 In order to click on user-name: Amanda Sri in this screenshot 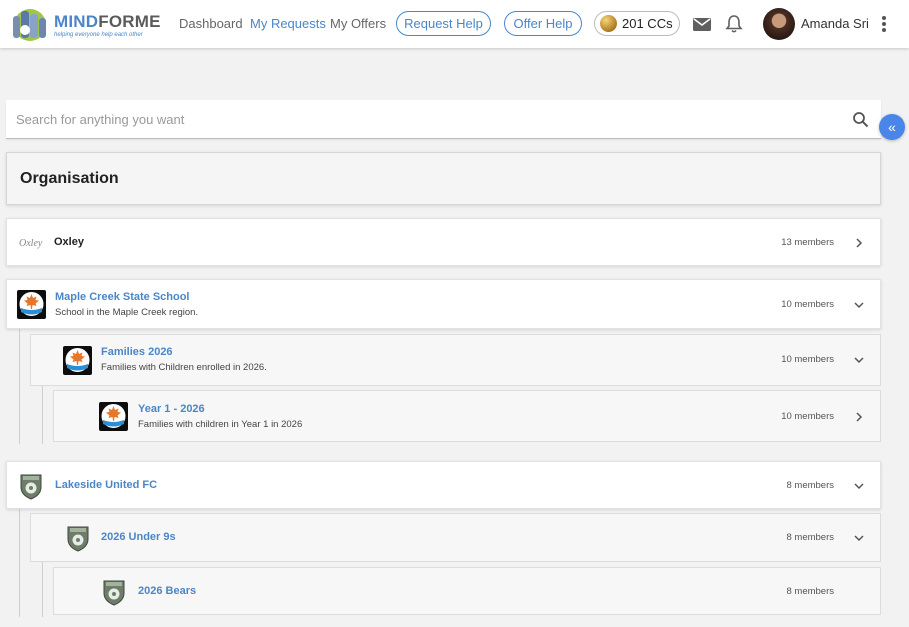, I will do `click(835, 23)`.